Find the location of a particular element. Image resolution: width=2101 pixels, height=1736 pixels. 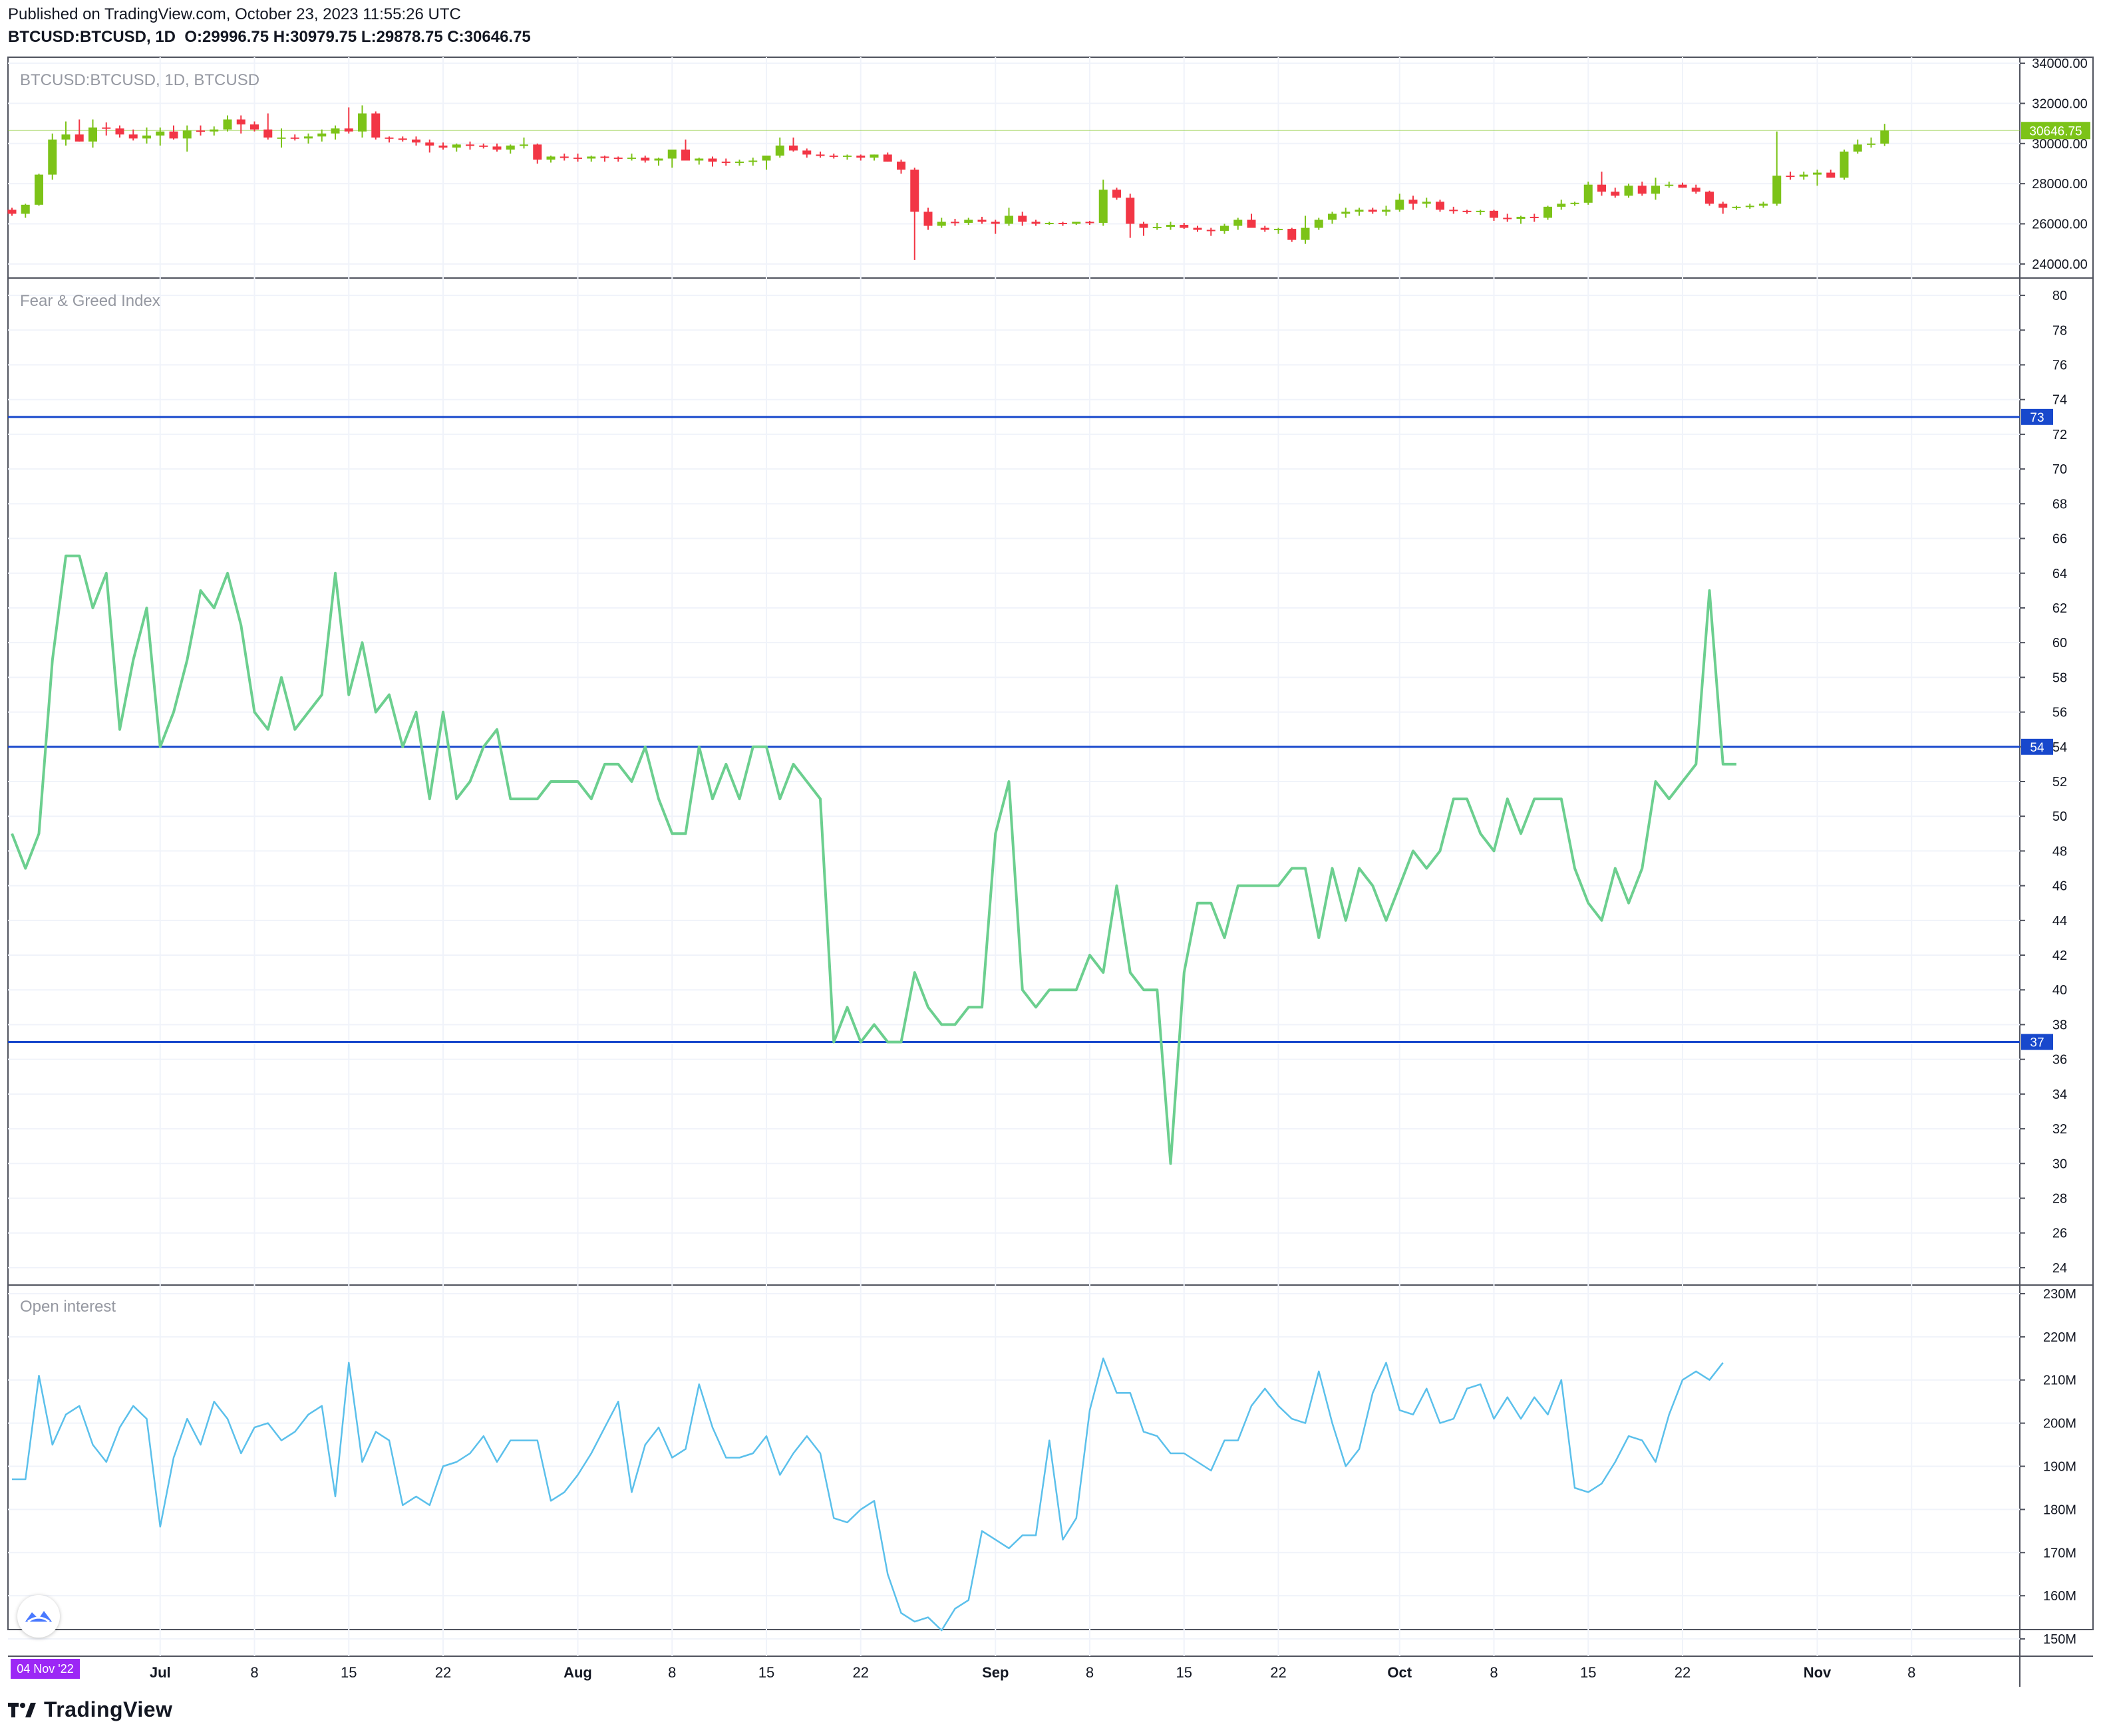

date-badge-label: 04 Nov '22 is located at coordinates (45, 1668).